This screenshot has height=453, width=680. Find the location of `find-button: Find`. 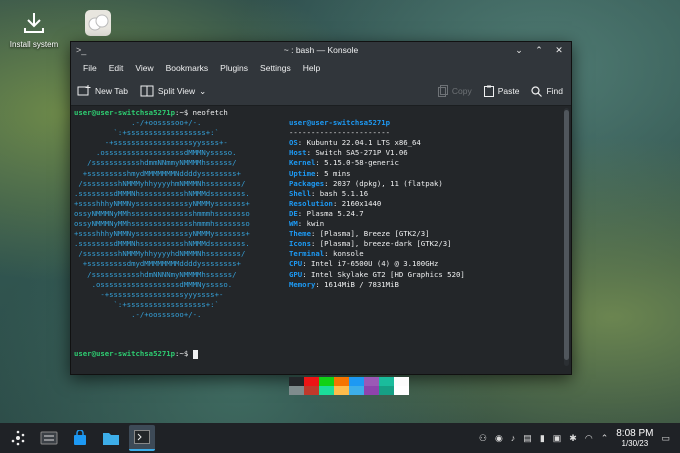

find-button: Find is located at coordinates (547, 91).